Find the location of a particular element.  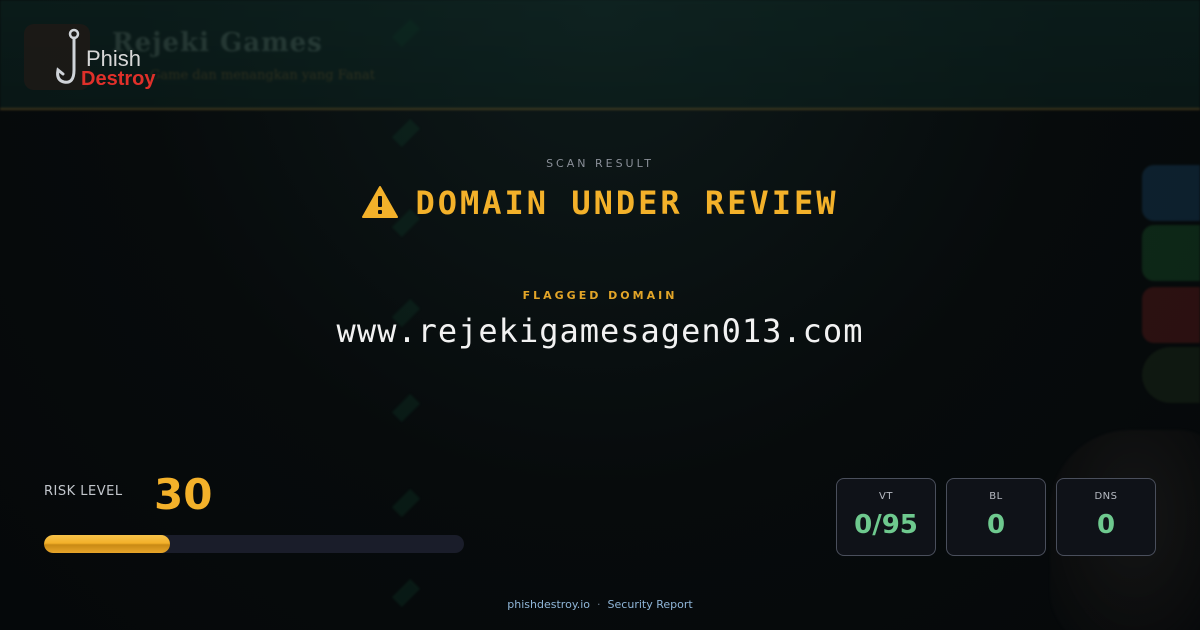

footer: phishdestroy.io · Security Report is located at coordinates (600, 604).